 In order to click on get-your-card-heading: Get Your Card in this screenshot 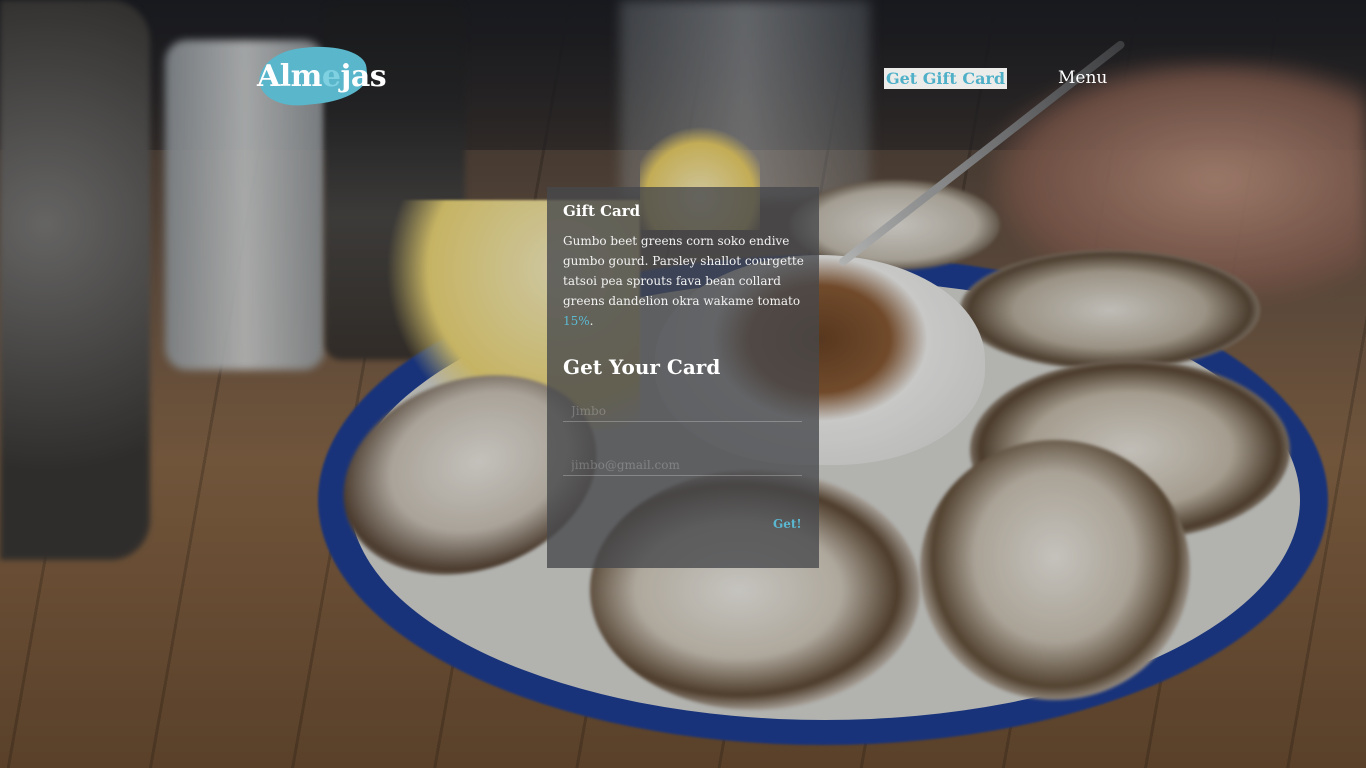, I will do `click(642, 367)`.